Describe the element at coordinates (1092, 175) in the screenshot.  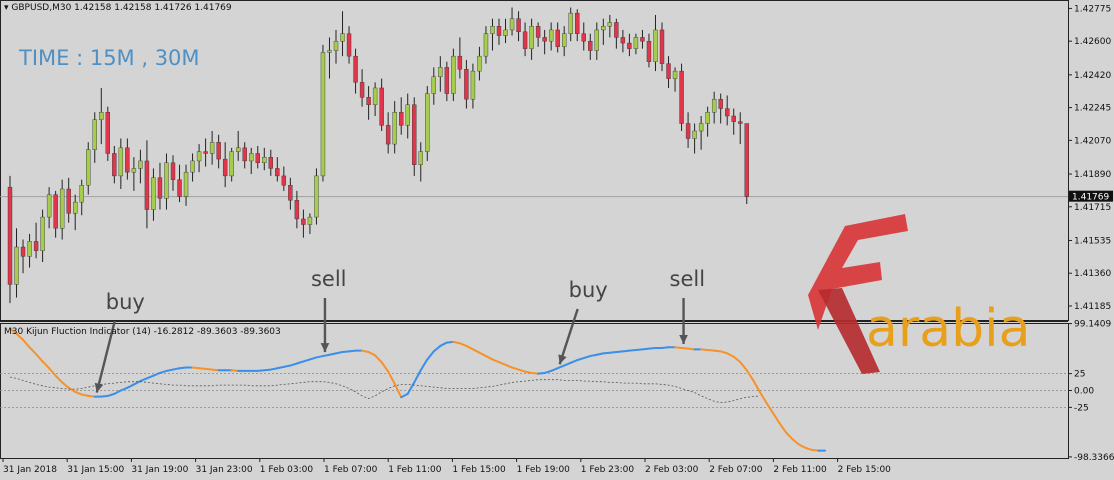
I see `price-tick-label: 1.41890` at that location.